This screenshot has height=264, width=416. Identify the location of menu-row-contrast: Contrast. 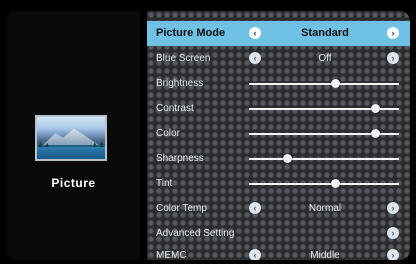
(278, 108).